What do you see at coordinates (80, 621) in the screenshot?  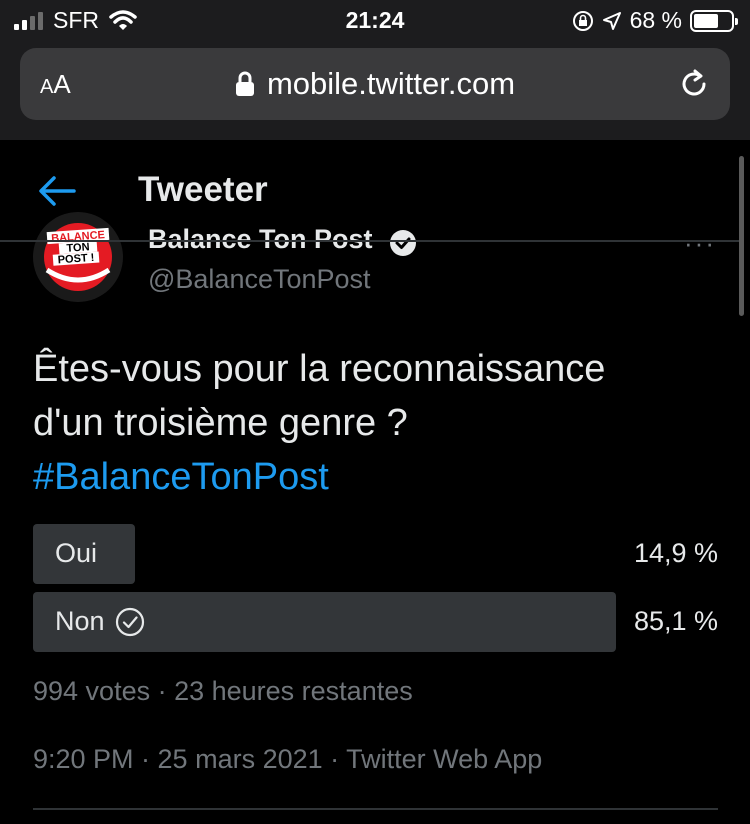 I see `poll-option-label: Non` at bounding box center [80, 621].